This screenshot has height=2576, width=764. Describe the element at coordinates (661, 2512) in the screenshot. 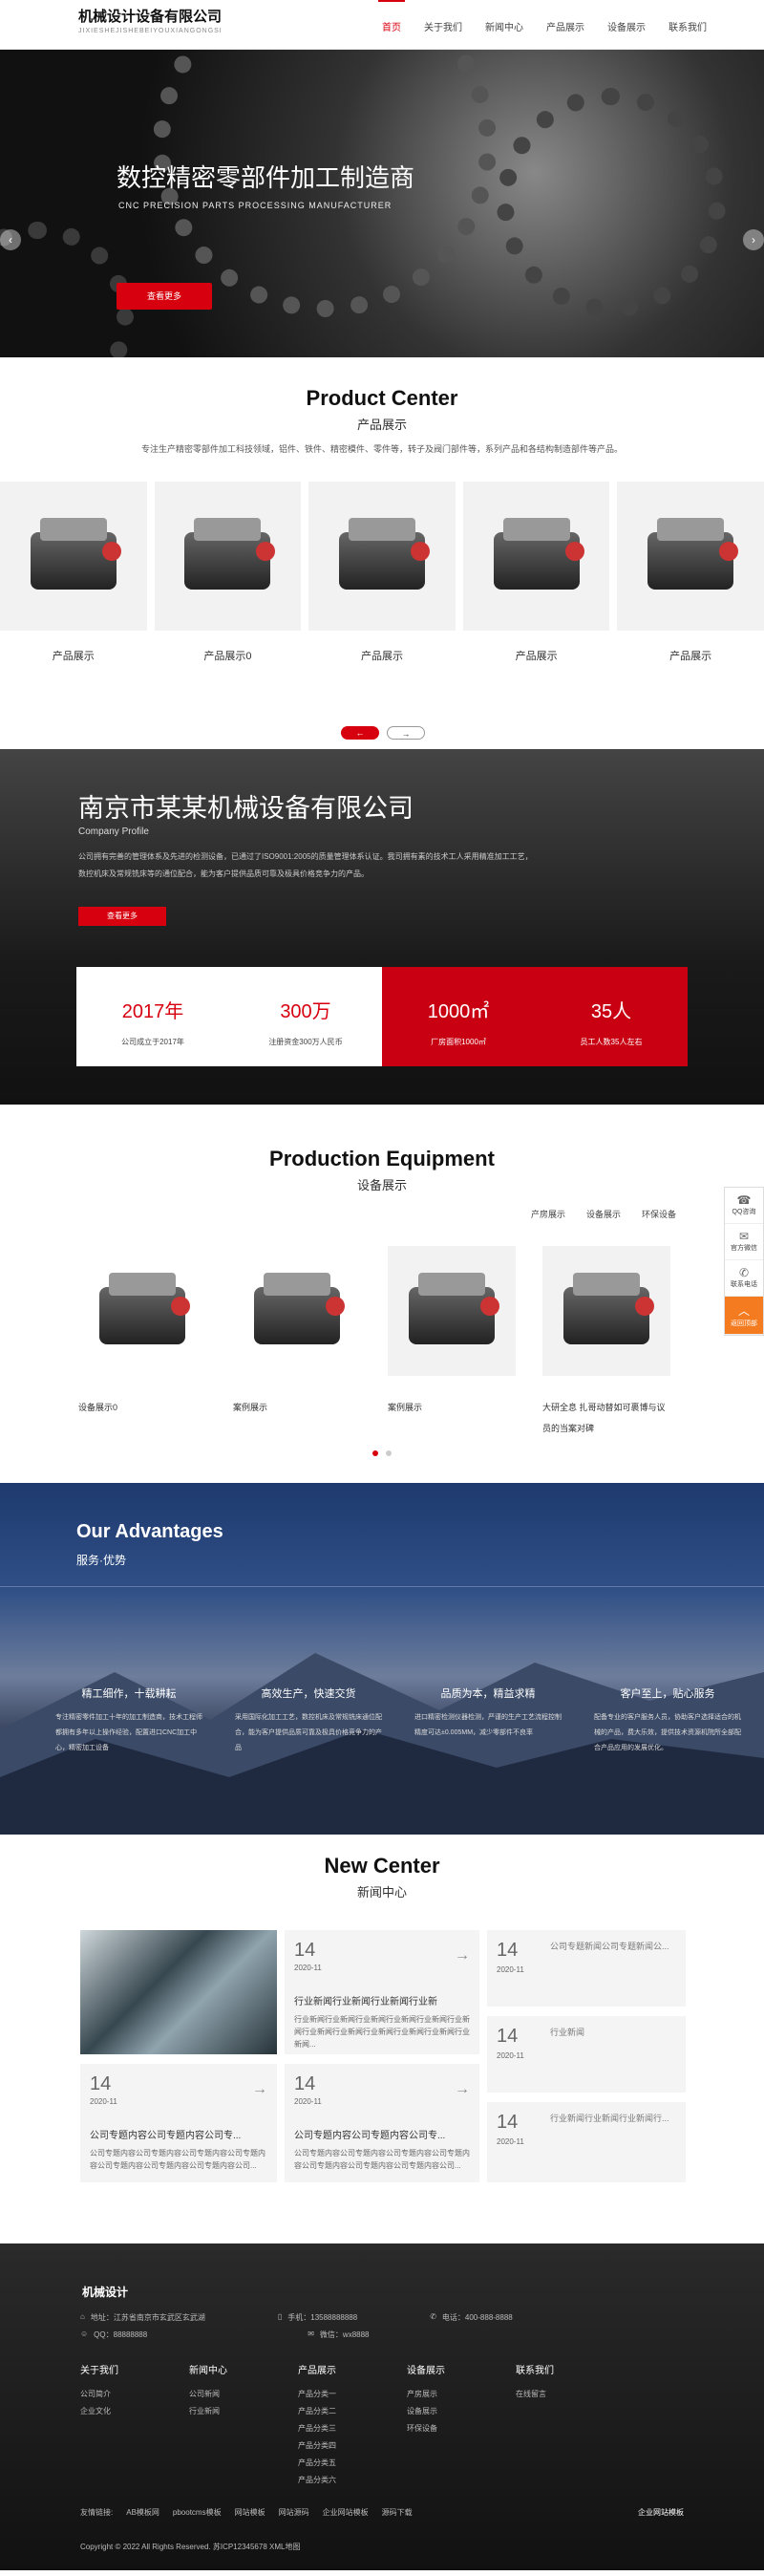

I see `footer-right-link: 企业网站模板` at that location.